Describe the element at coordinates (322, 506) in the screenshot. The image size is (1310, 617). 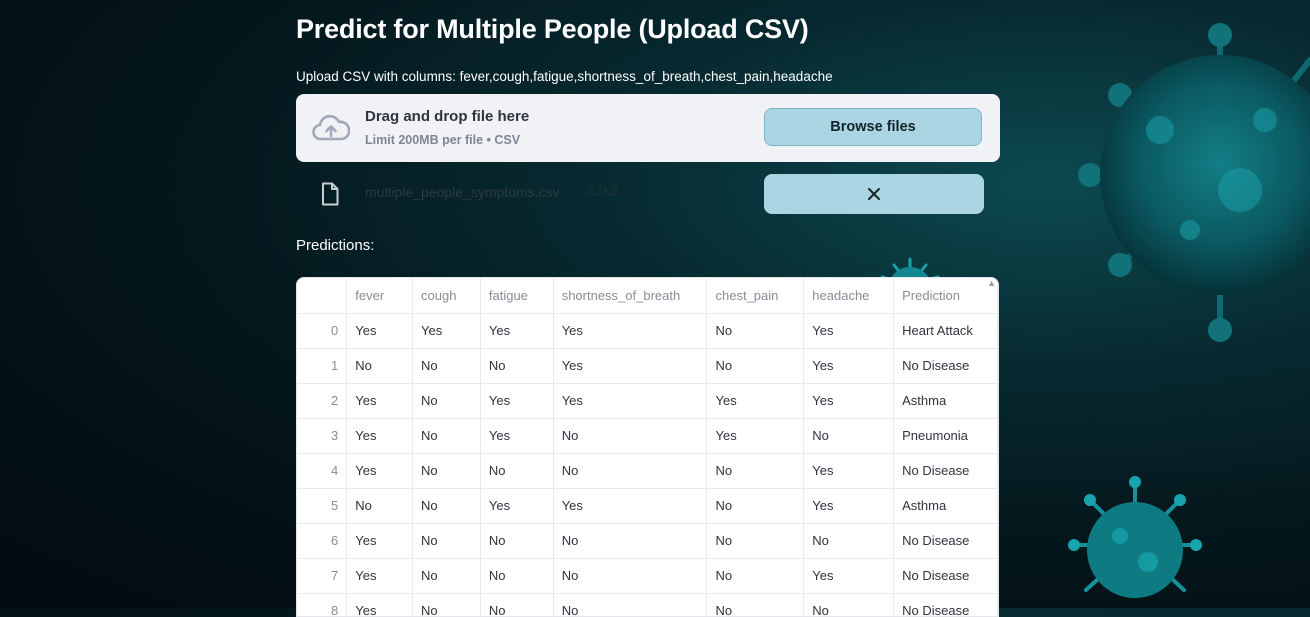
I see `row-index: 5` at that location.